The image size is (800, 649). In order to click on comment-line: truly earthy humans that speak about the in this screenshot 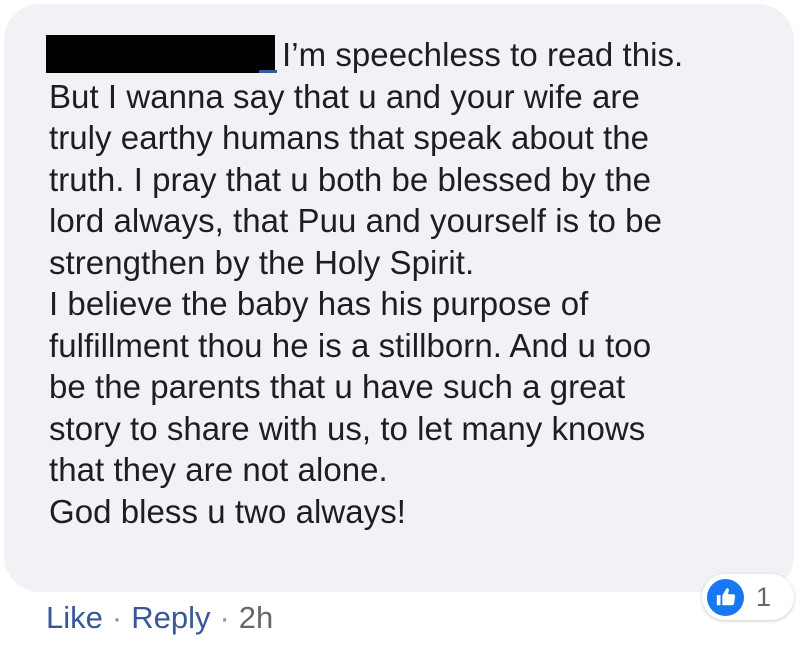, I will do `click(349, 137)`.